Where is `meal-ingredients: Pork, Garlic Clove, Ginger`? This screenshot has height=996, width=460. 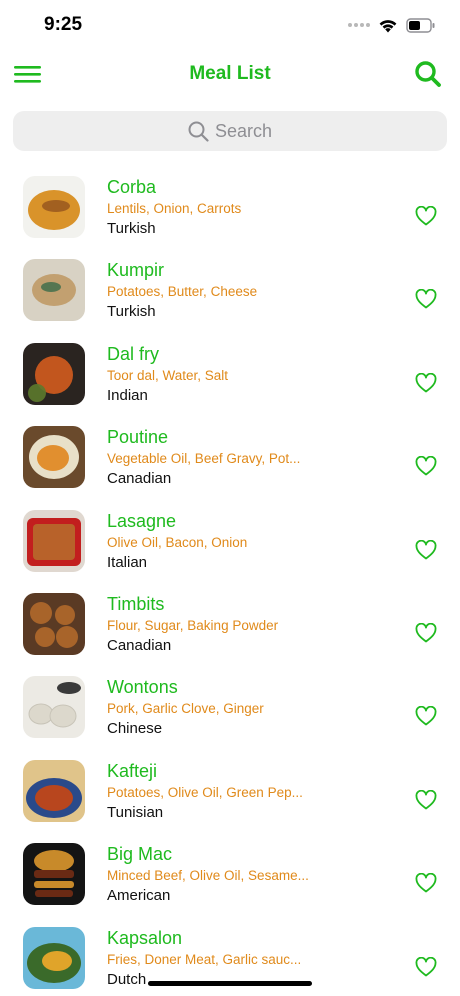
meal-ingredients: Pork, Garlic Clove, Ginger is located at coordinates (185, 709).